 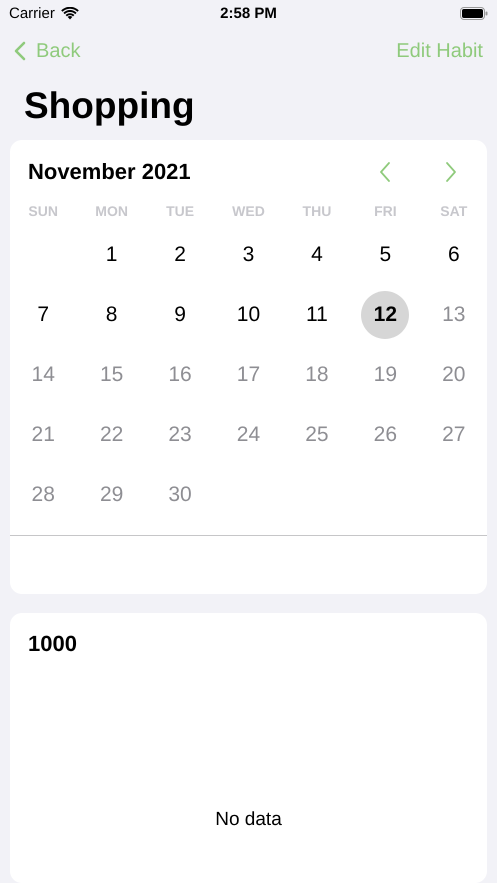 I want to click on calendar-day: 17, so click(x=248, y=375).